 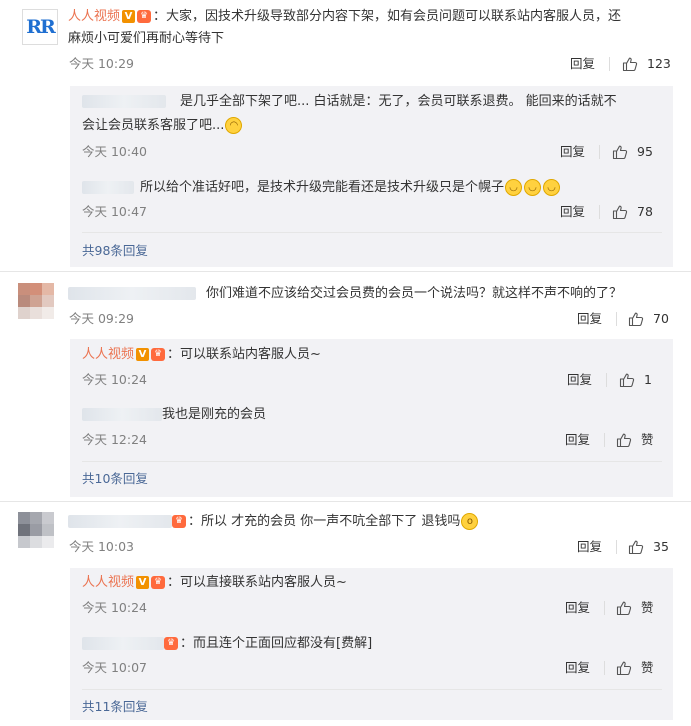 What do you see at coordinates (114, 667) in the screenshot?
I see `reply-time: 今天 10:07` at bounding box center [114, 667].